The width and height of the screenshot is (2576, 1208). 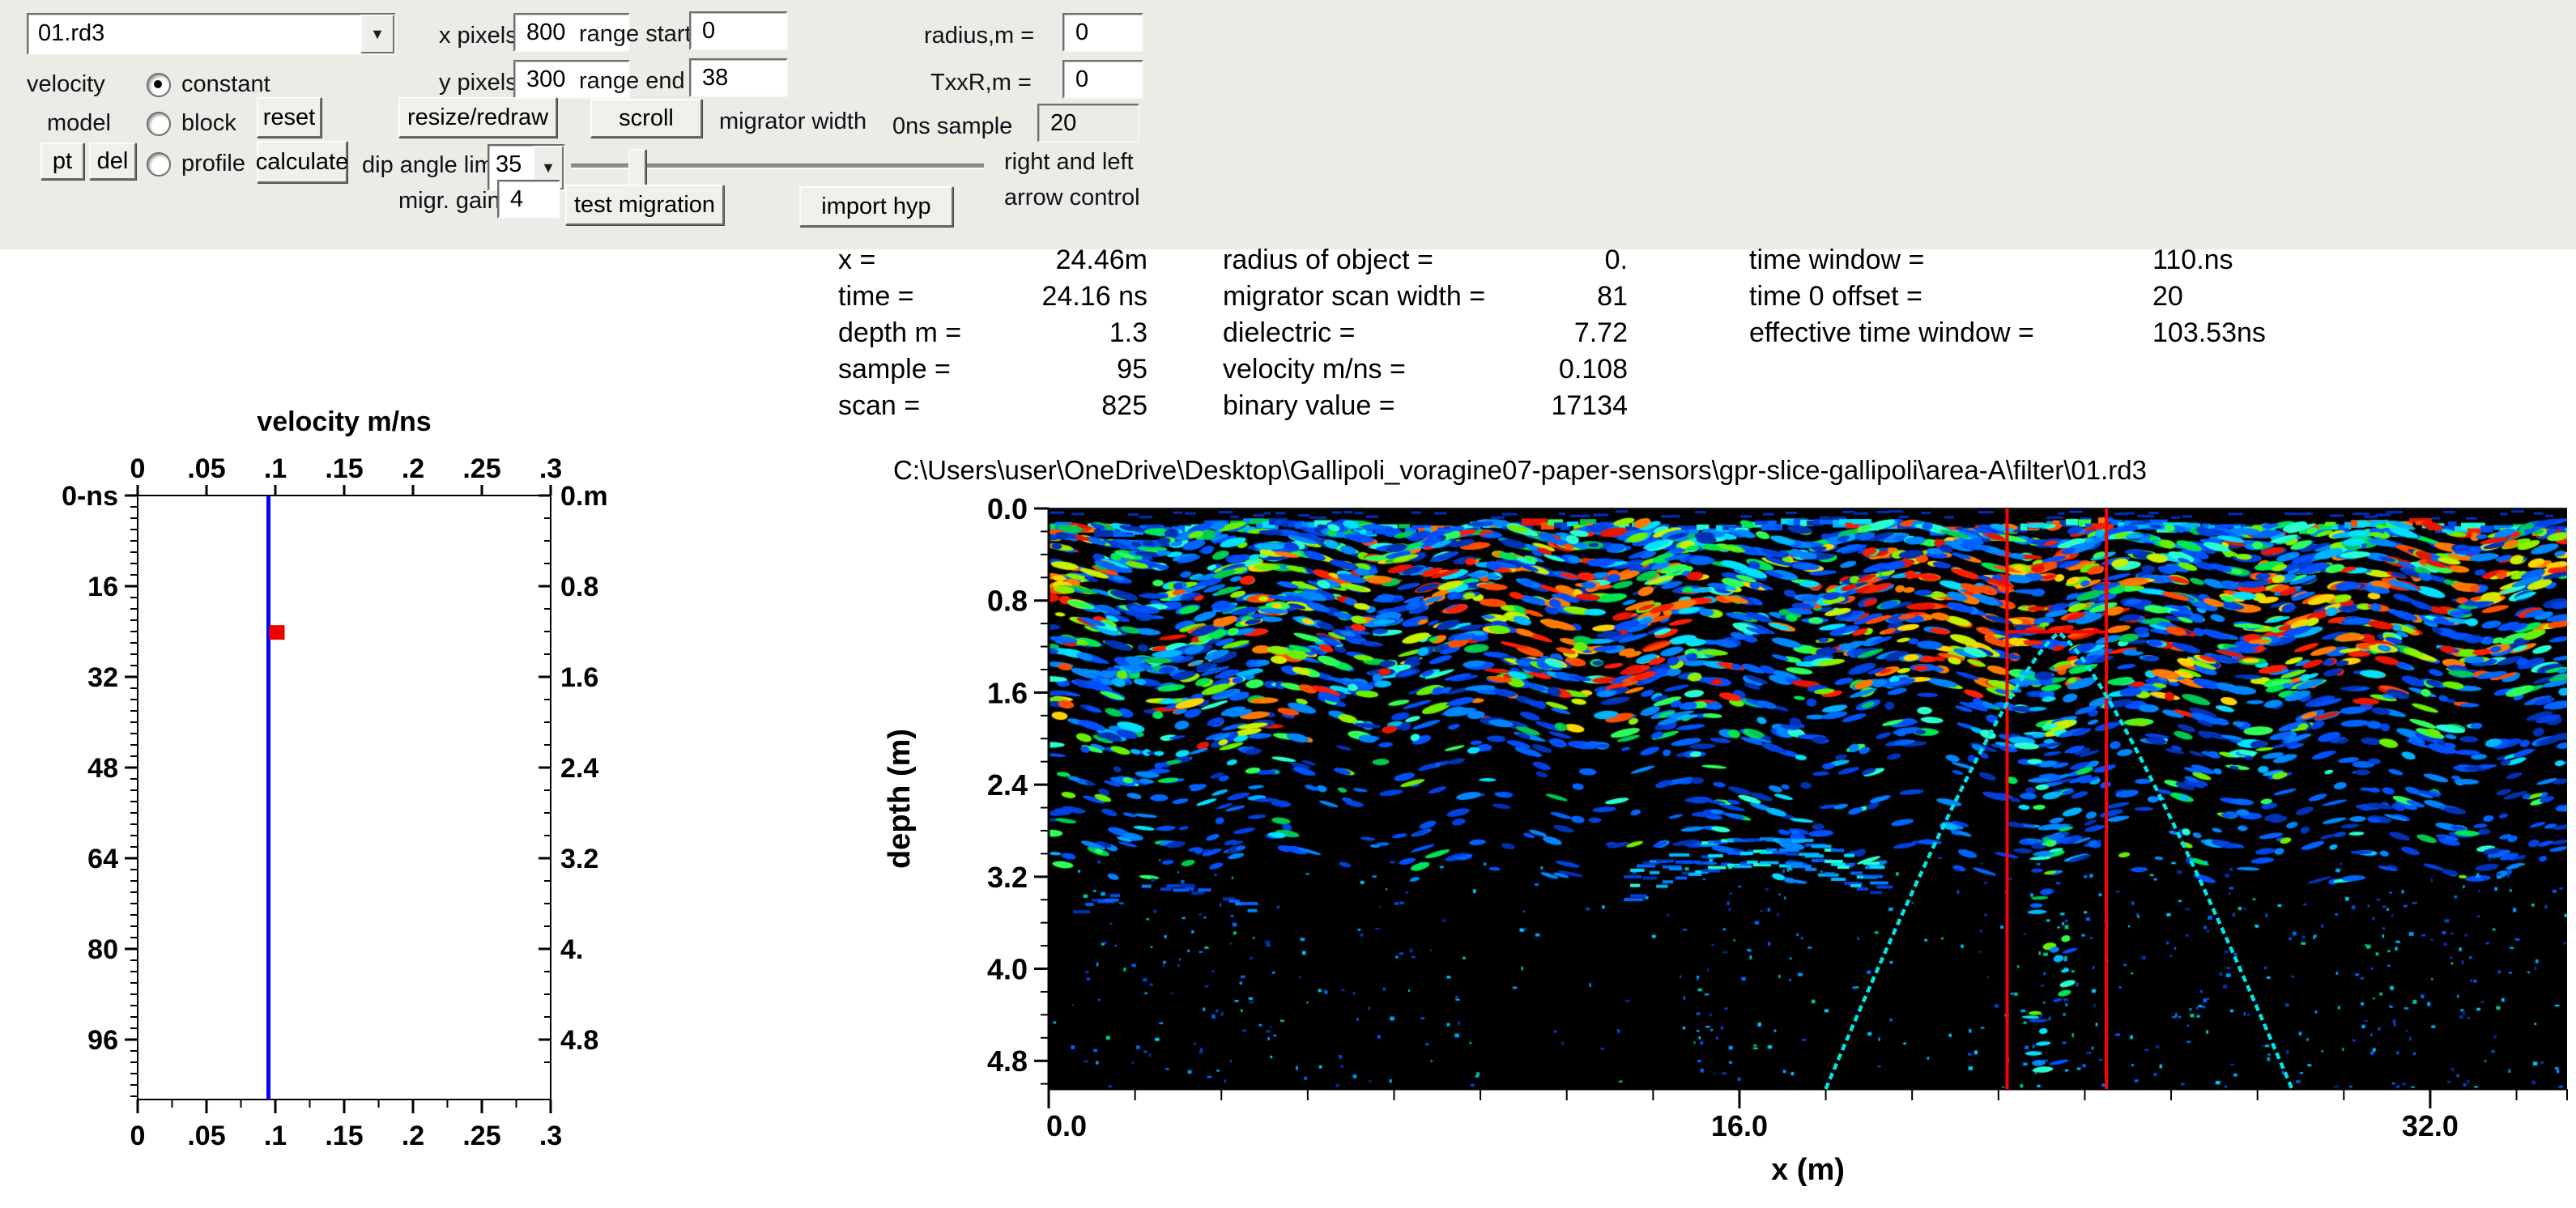 What do you see at coordinates (1314, 369) in the screenshot?
I see `readout-label: velocity m/ns =` at bounding box center [1314, 369].